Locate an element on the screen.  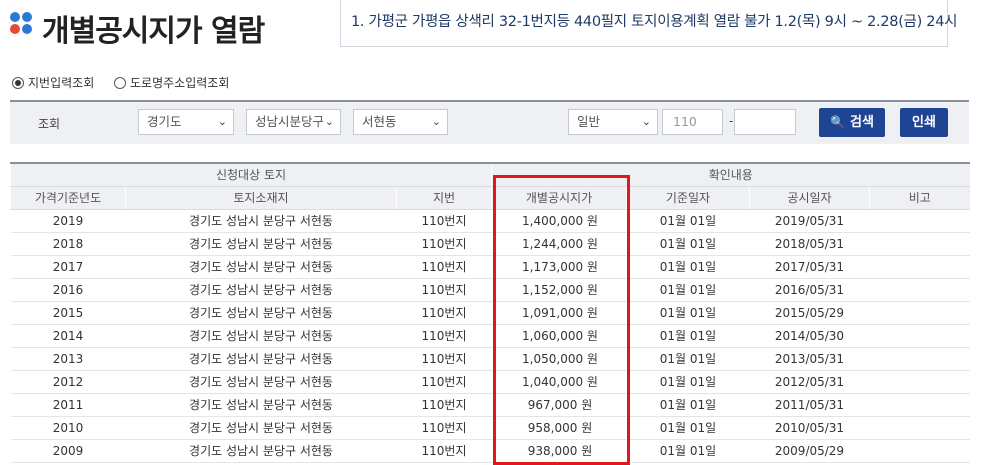
lot-sub-input is located at coordinates (765, 122).